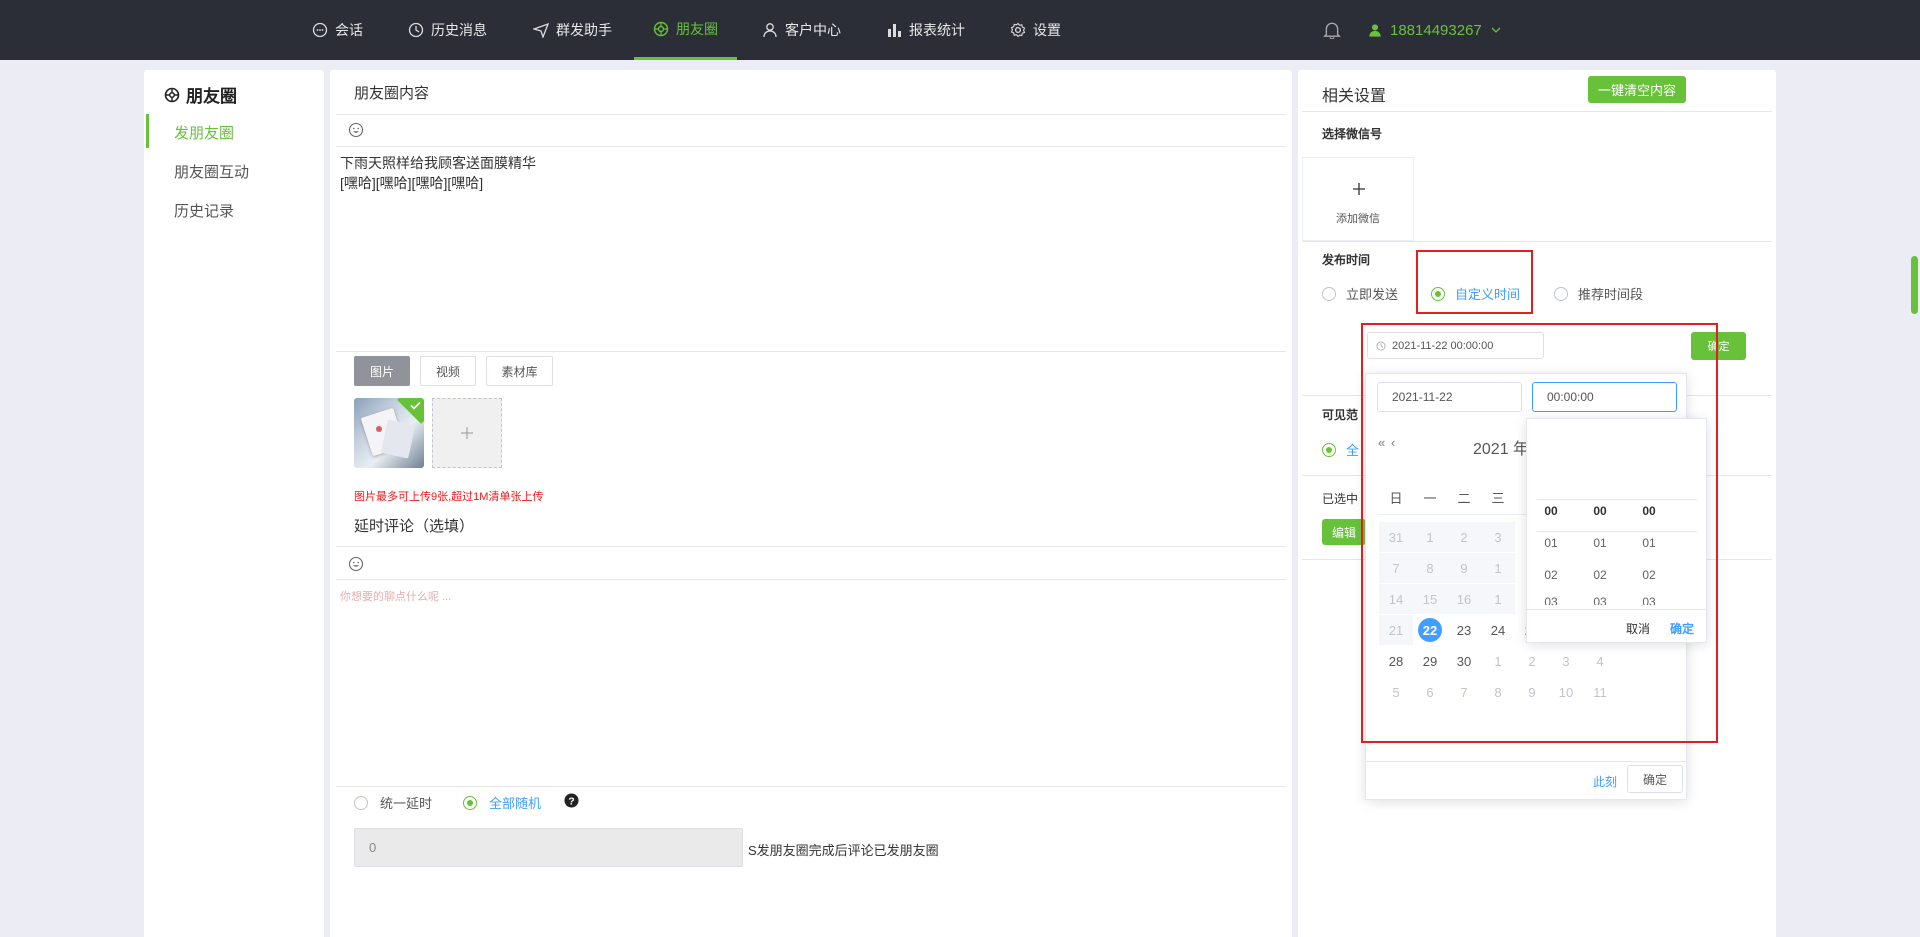 The image size is (1920, 937). I want to click on content-text-line: 下雨天照样给我顾客送面膜精华, so click(438, 163).